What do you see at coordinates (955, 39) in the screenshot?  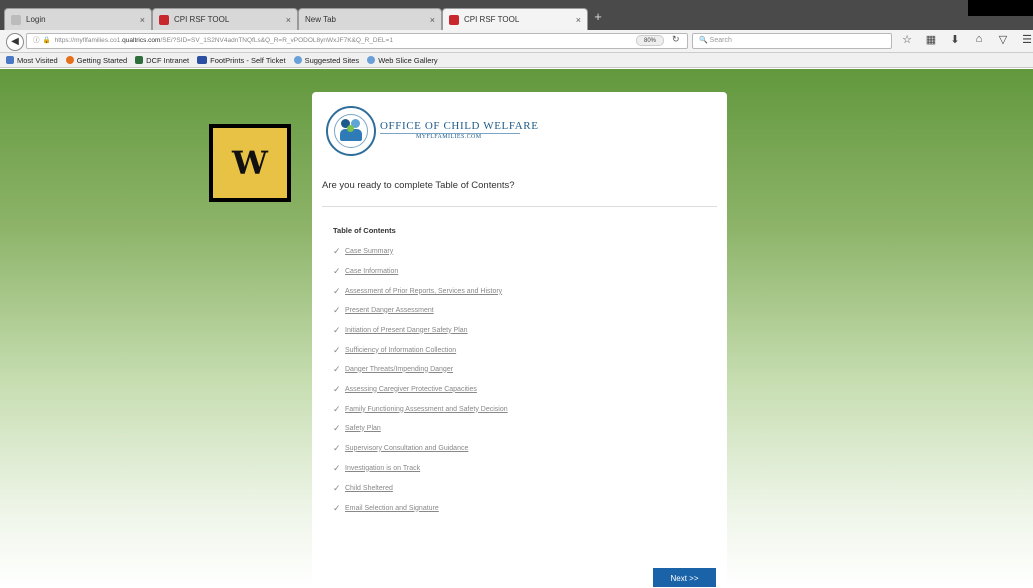 I see `download-icon: ⬇` at bounding box center [955, 39].